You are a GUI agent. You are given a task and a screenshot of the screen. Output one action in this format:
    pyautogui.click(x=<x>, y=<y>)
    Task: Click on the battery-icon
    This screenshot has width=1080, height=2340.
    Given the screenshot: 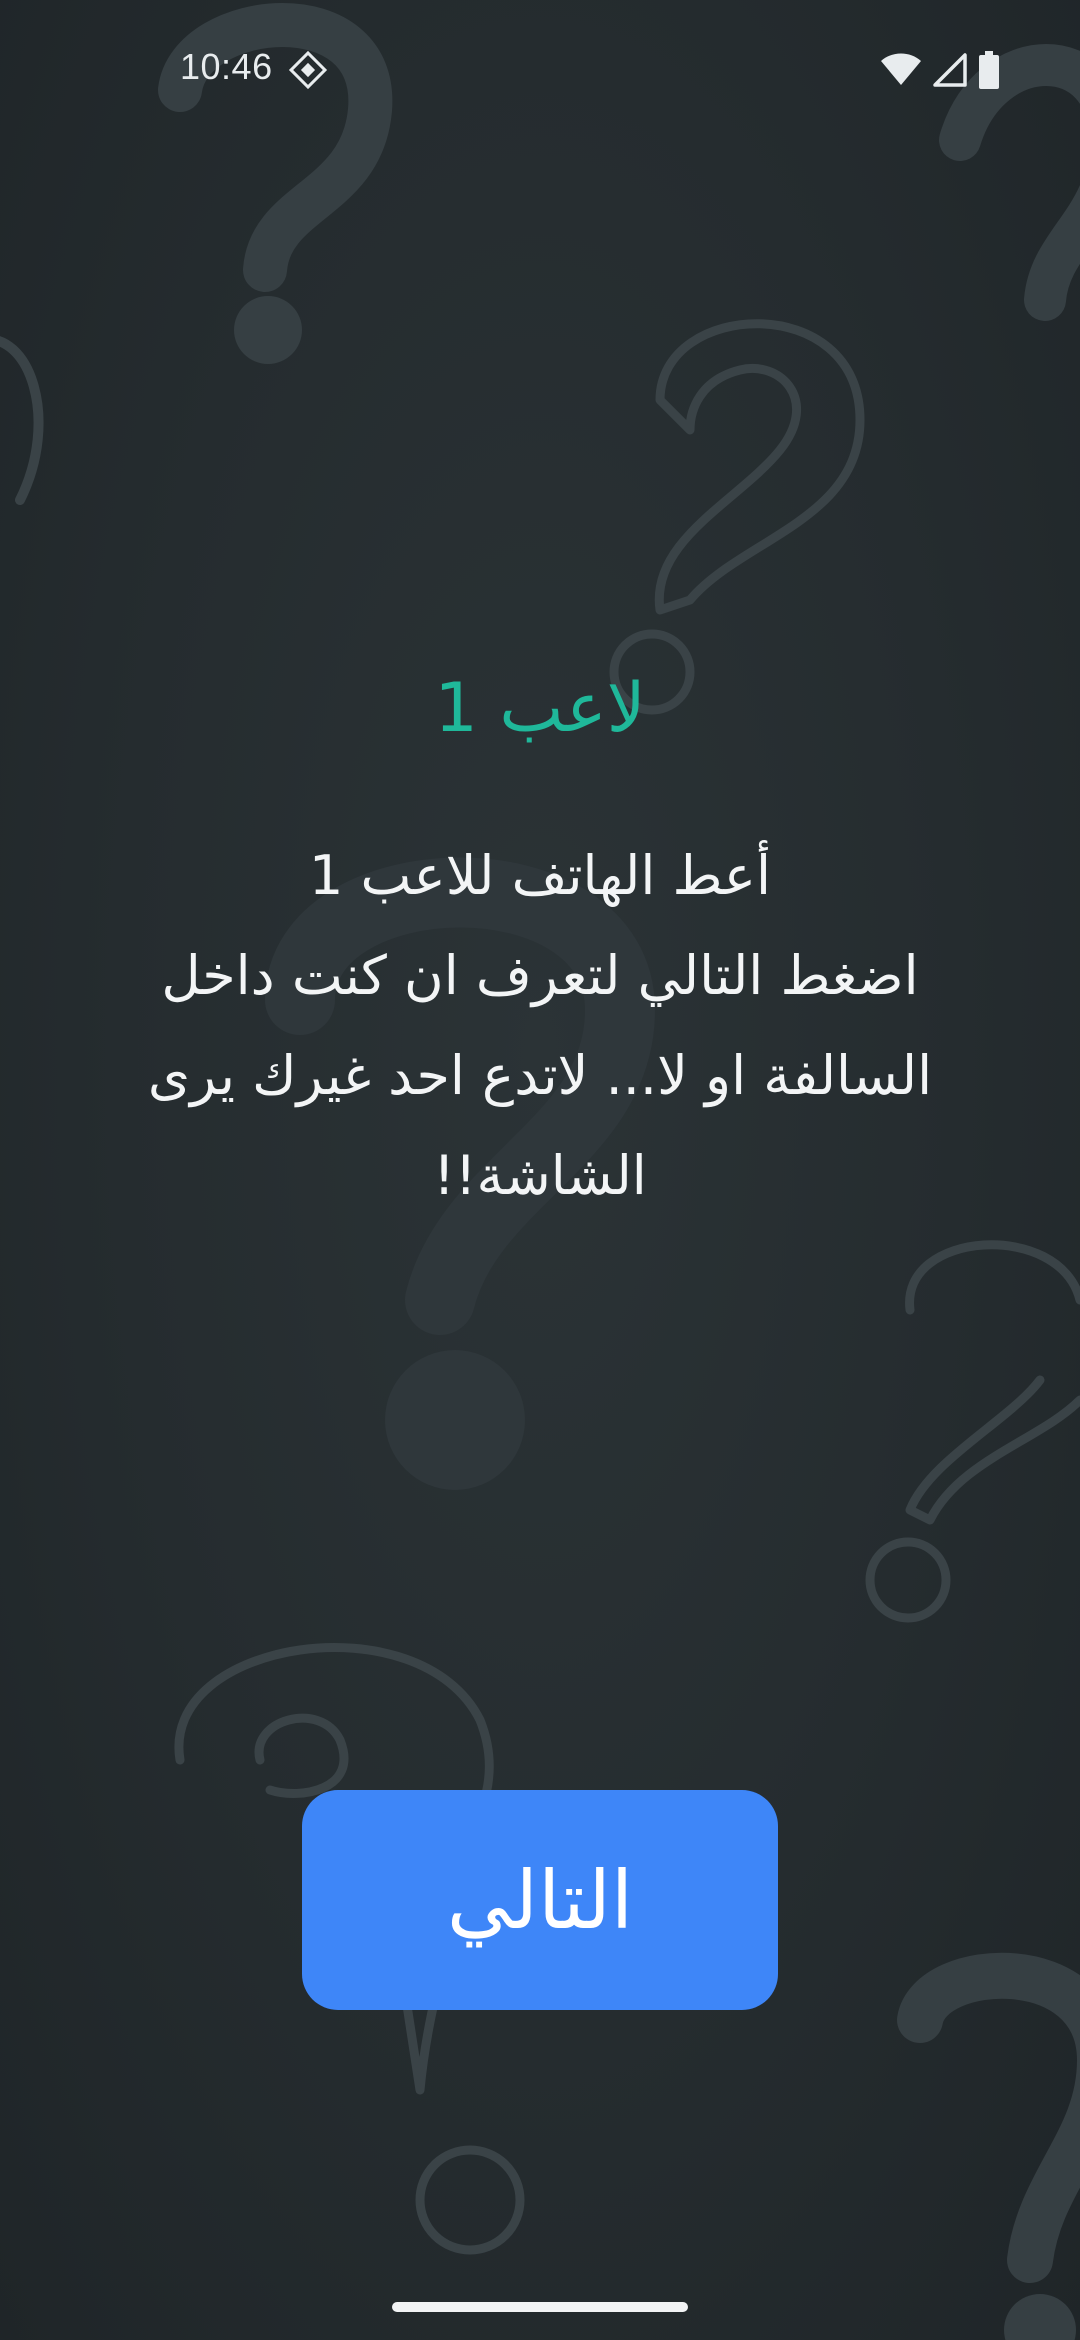 What is the action you would take?
    pyautogui.click(x=989, y=70)
    